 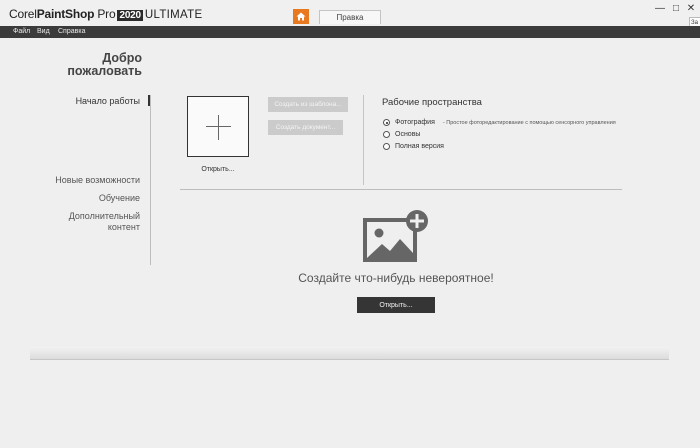 I want to click on nav-whats-new: Новые возможности, so click(x=97, y=180).